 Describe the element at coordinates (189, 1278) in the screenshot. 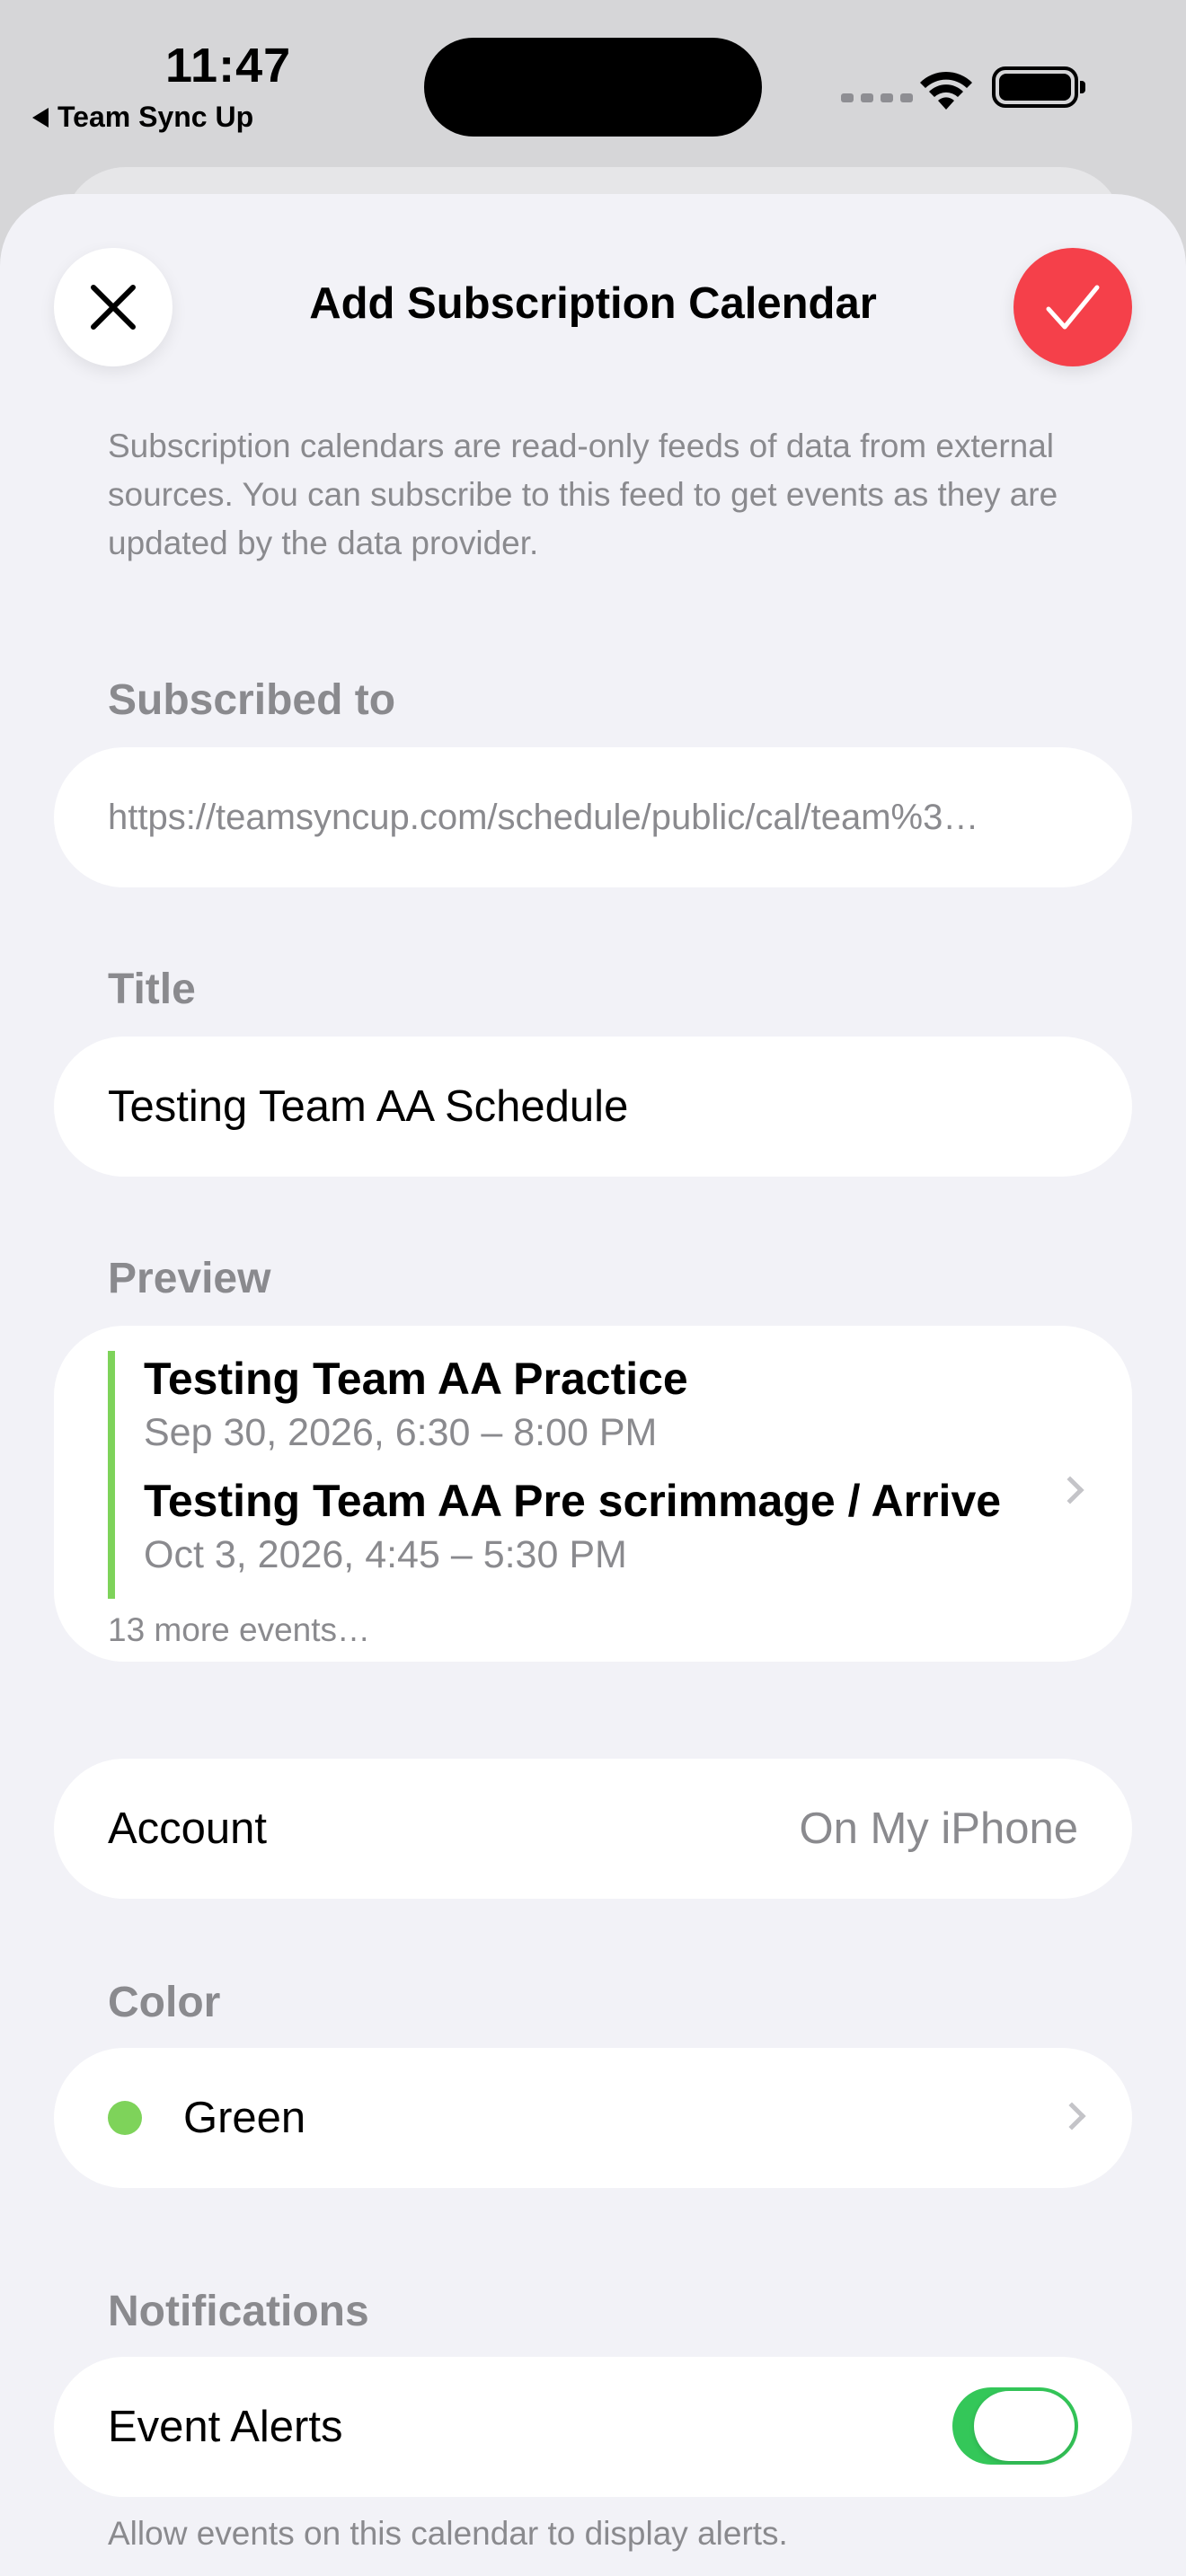

I see `preview-label: Preview` at that location.